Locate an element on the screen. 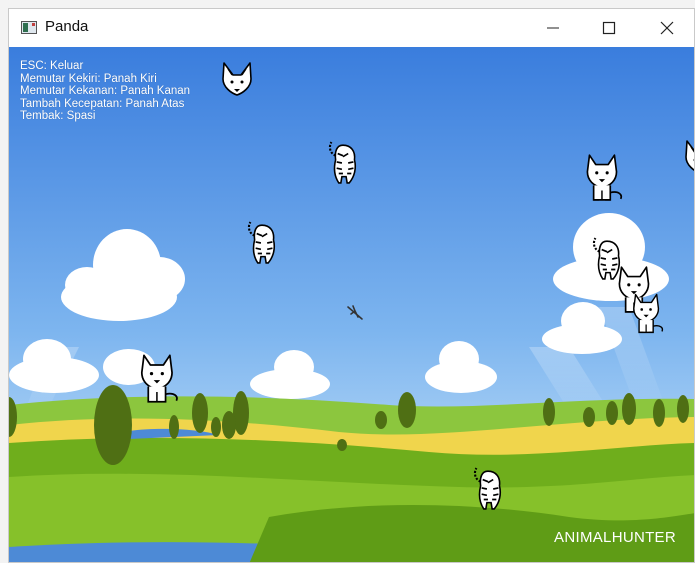 The height and width of the screenshot is (563, 695). game-brand-label: ANIMALHUNTER is located at coordinates (615, 537).